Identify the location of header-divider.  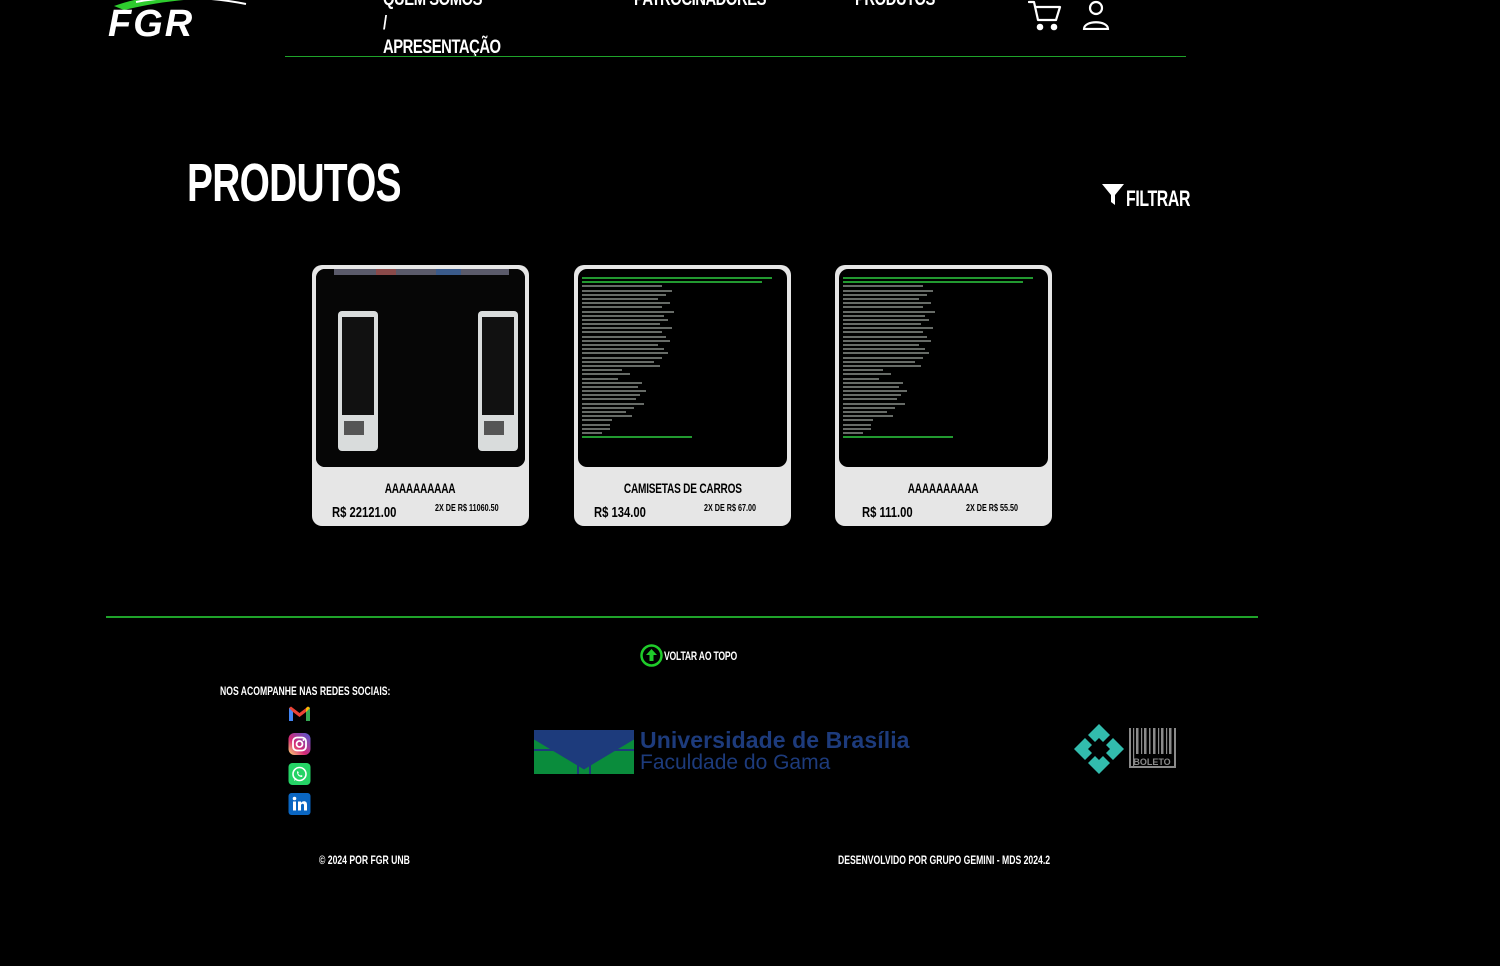
(735, 56).